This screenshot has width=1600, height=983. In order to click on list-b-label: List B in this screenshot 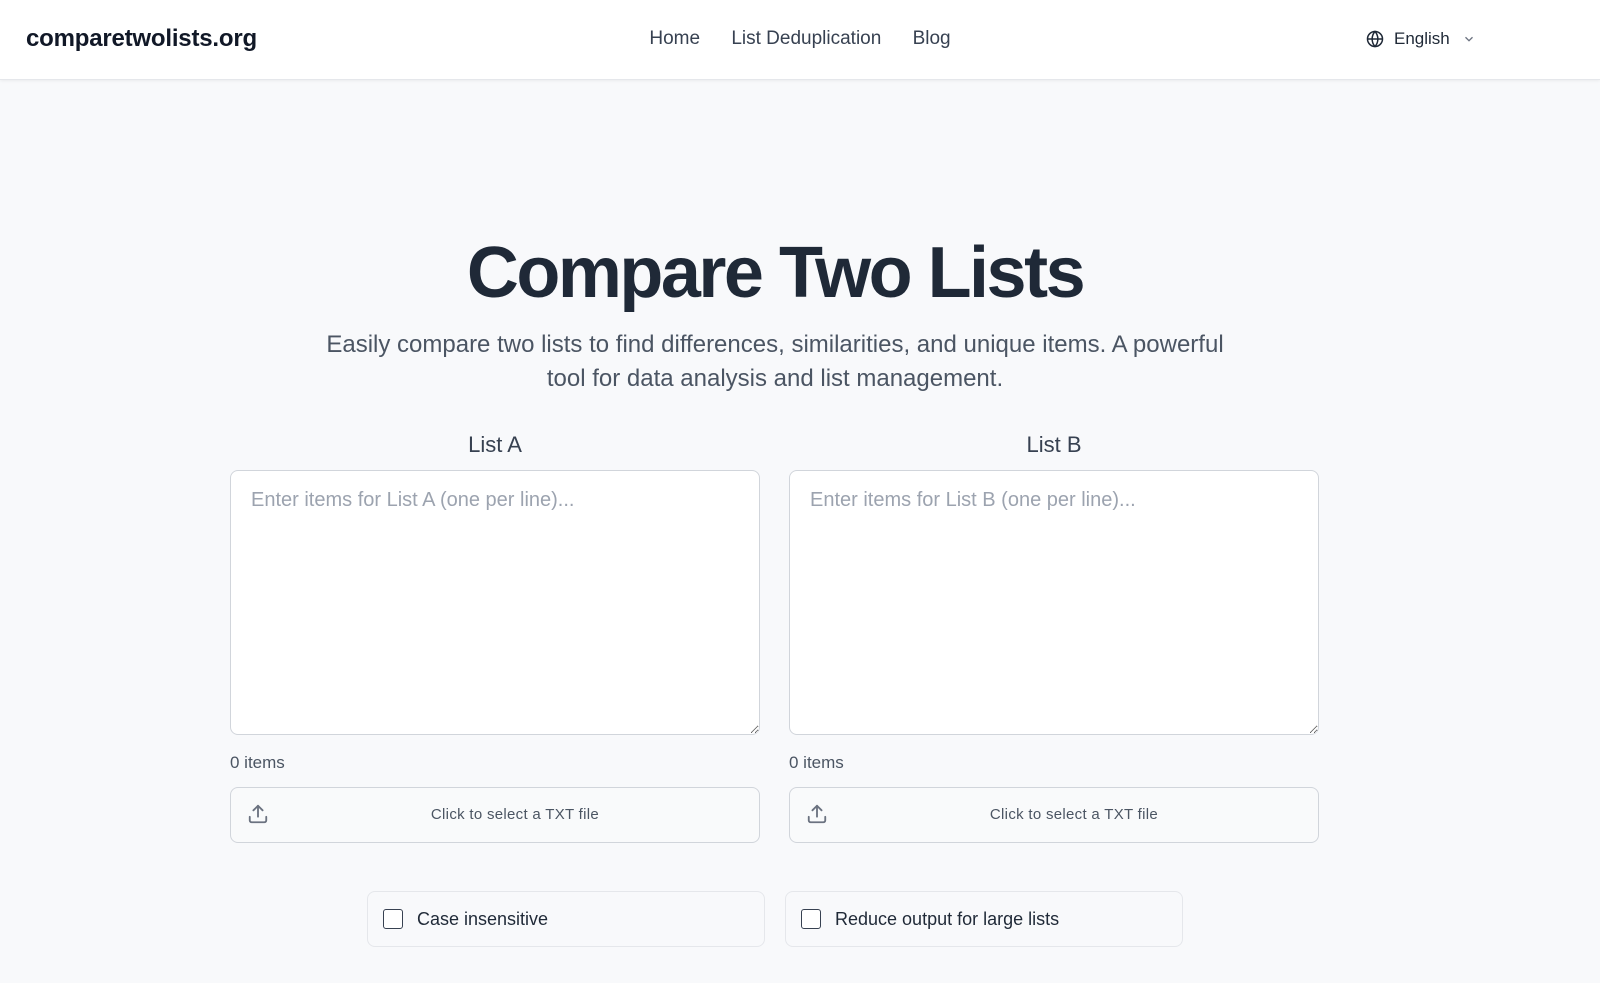, I will do `click(1054, 444)`.